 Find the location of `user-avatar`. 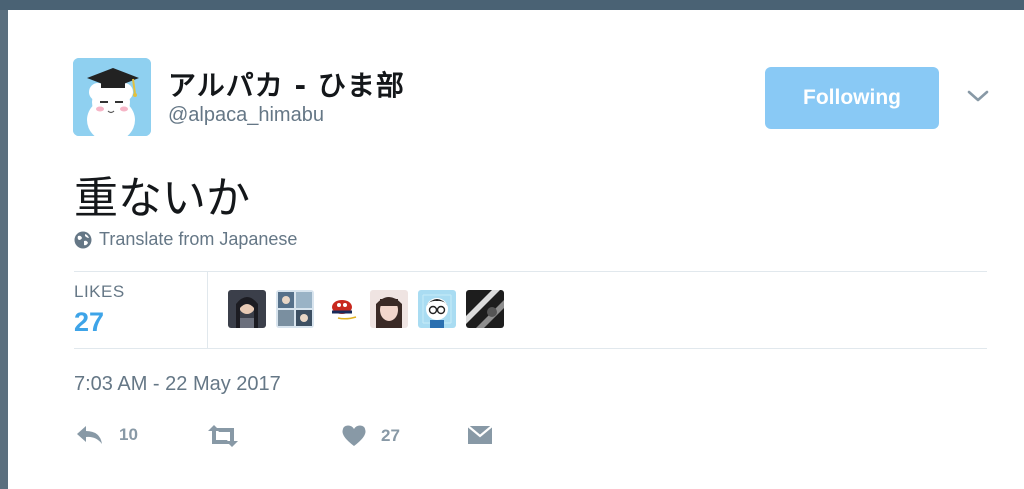

user-avatar is located at coordinates (112, 97).